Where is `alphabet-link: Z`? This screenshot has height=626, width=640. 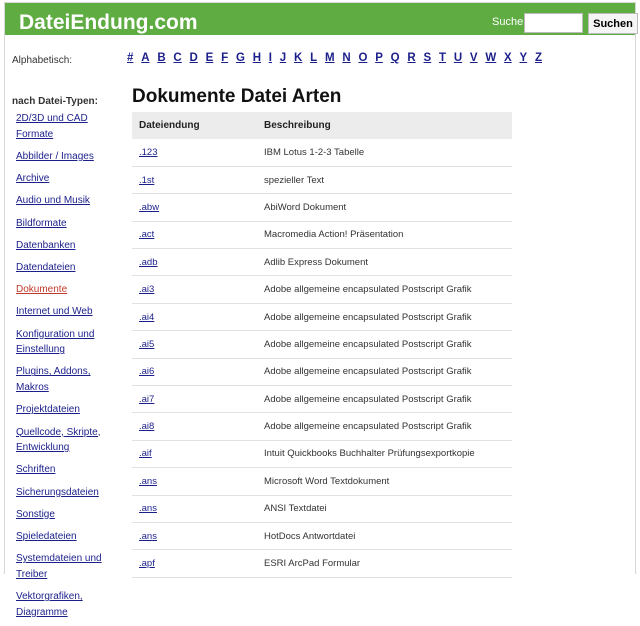
alphabet-link: Z is located at coordinates (538, 58).